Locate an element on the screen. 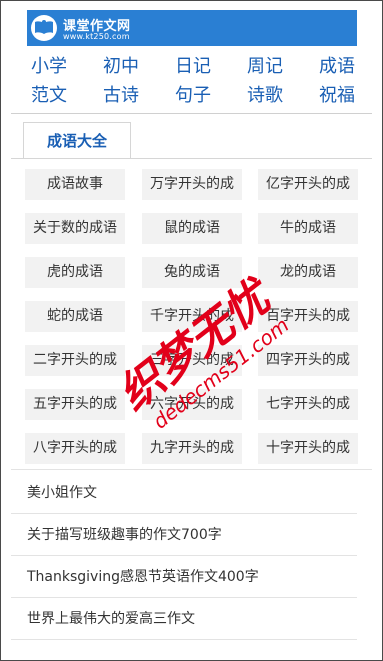 The image size is (383, 661). list-item: 关于描写班级趣事的作文700字 is located at coordinates (184, 535).